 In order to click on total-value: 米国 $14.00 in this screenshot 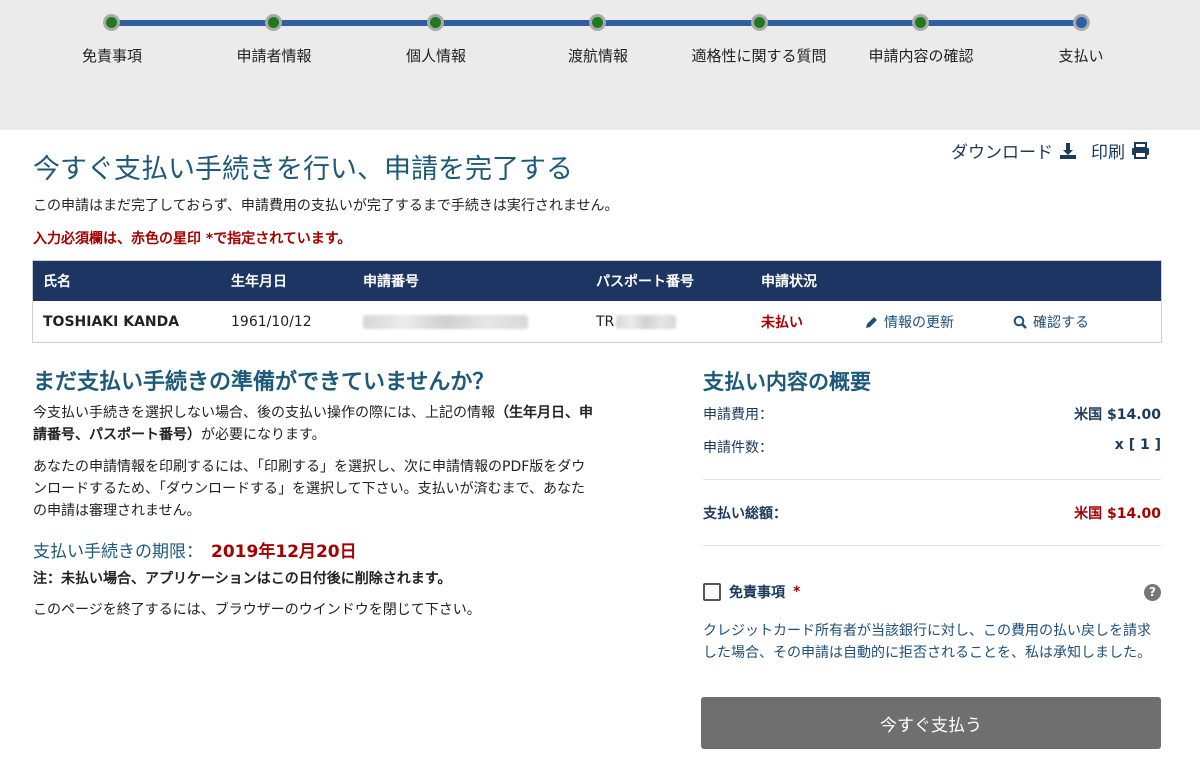, I will do `click(1117, 514)`.